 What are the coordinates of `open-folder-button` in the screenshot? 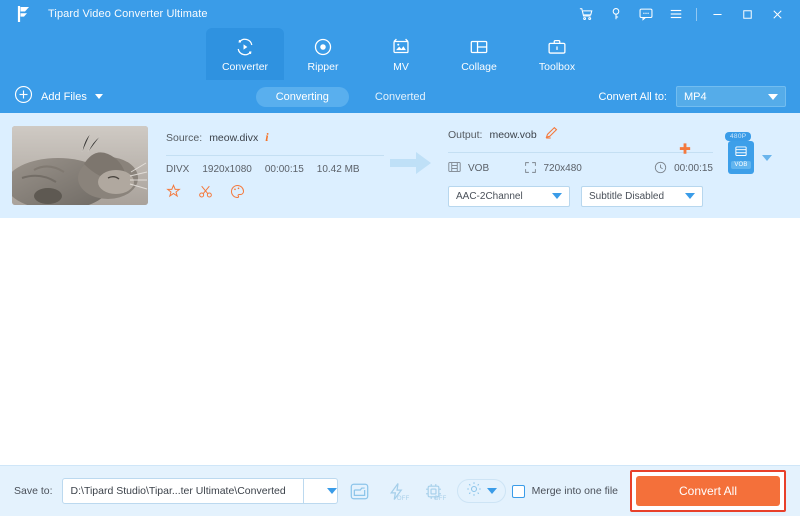 It's located at (360, 491).